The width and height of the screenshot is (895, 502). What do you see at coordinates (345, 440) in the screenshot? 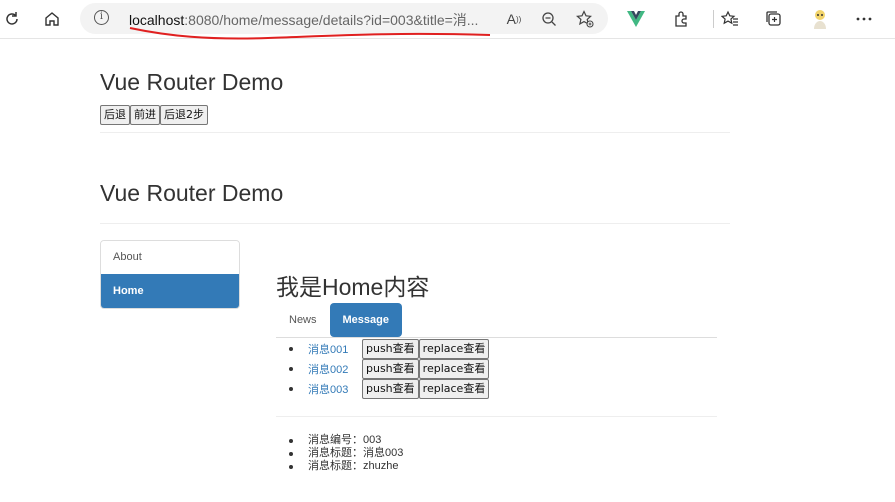
I see `detail-id: 消息编号：003` at bounding box center [345, 440].